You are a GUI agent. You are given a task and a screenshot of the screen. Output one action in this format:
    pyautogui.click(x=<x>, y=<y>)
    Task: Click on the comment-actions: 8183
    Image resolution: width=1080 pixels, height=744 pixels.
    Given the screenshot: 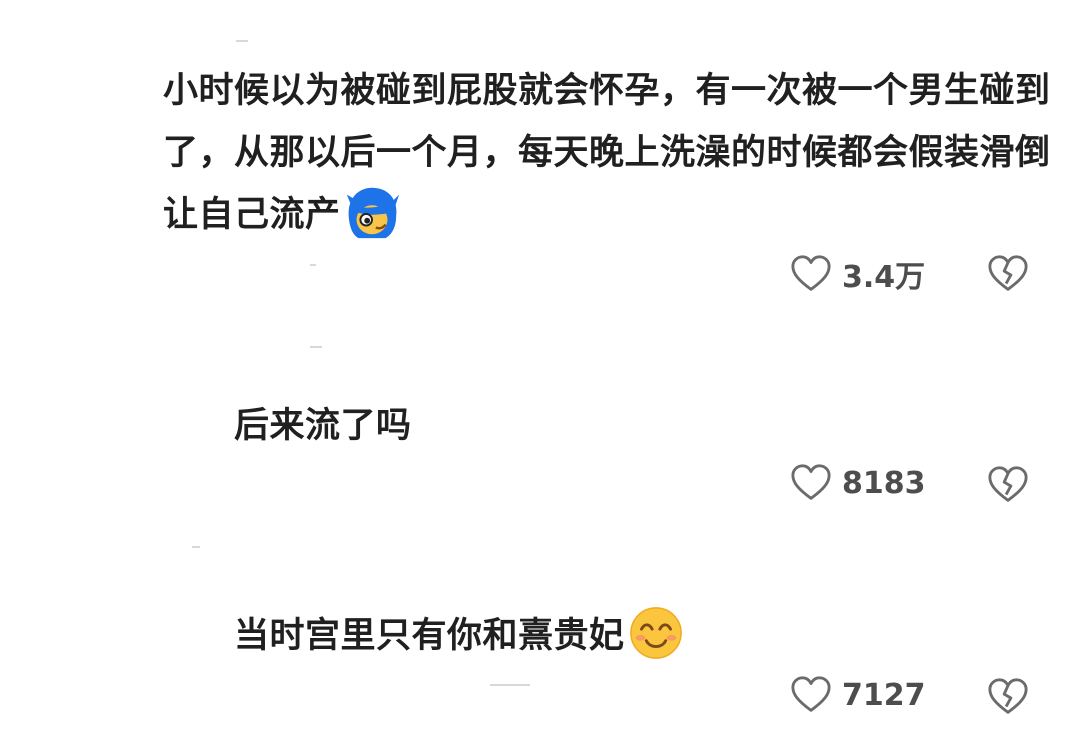 What is the action you would take?
    pyautogui.click(x=910, y=486)
    